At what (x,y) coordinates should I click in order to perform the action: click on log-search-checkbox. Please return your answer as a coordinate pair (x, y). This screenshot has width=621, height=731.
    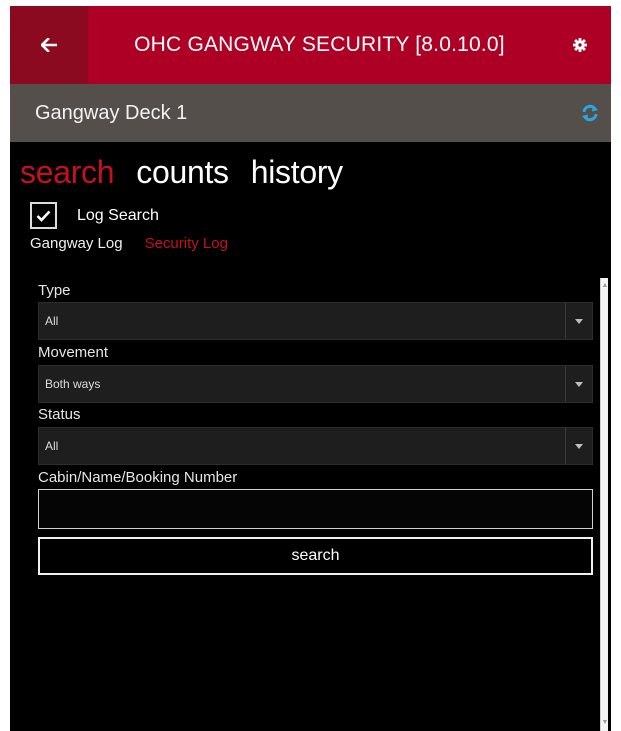
    Looking at the image, I should click on (43, 215).